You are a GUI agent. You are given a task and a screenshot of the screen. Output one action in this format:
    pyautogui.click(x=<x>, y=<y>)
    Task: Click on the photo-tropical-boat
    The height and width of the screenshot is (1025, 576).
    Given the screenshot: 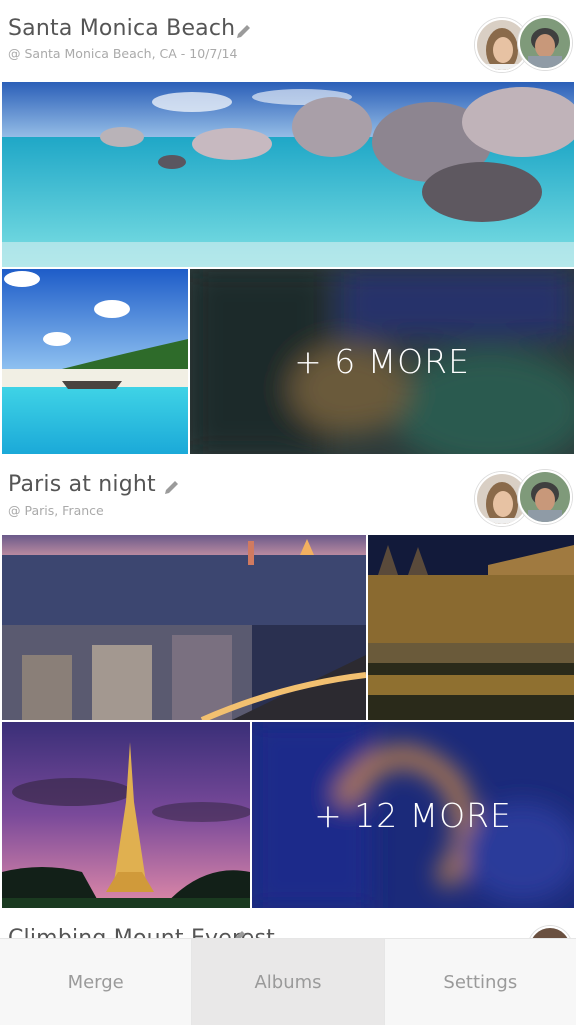 What is the action you would take?
    pyautogui.click(x=95, y=361)
    